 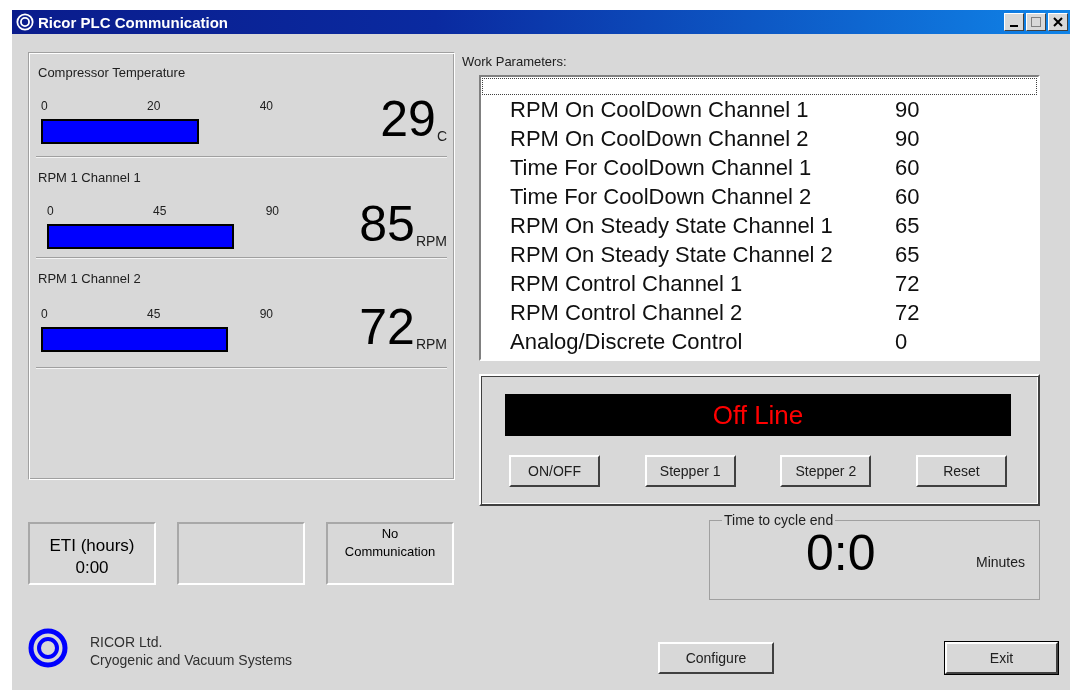 I want to click on parameter-name: RPM On Steady State Channel 1, so click(x=672, y=225).